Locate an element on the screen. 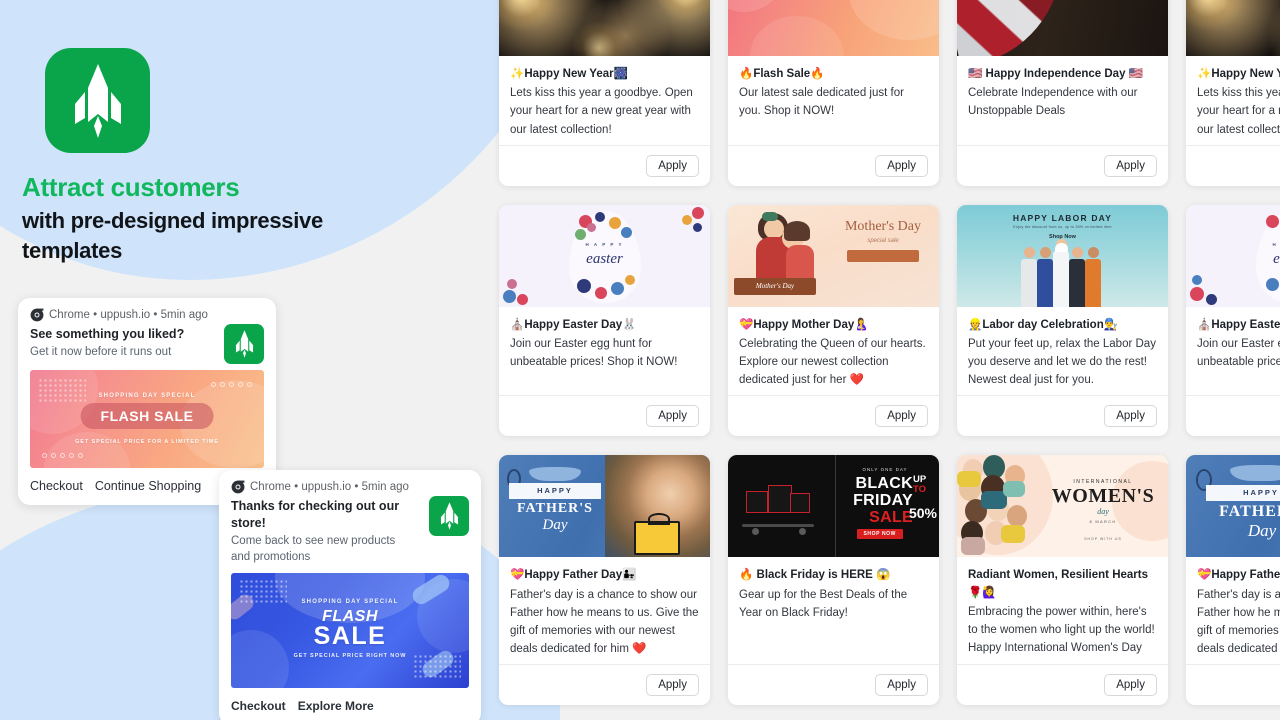 The image size is (1280, 720). blackfriday-friday-text: FRIDAY is located at coordinates (883, 501).